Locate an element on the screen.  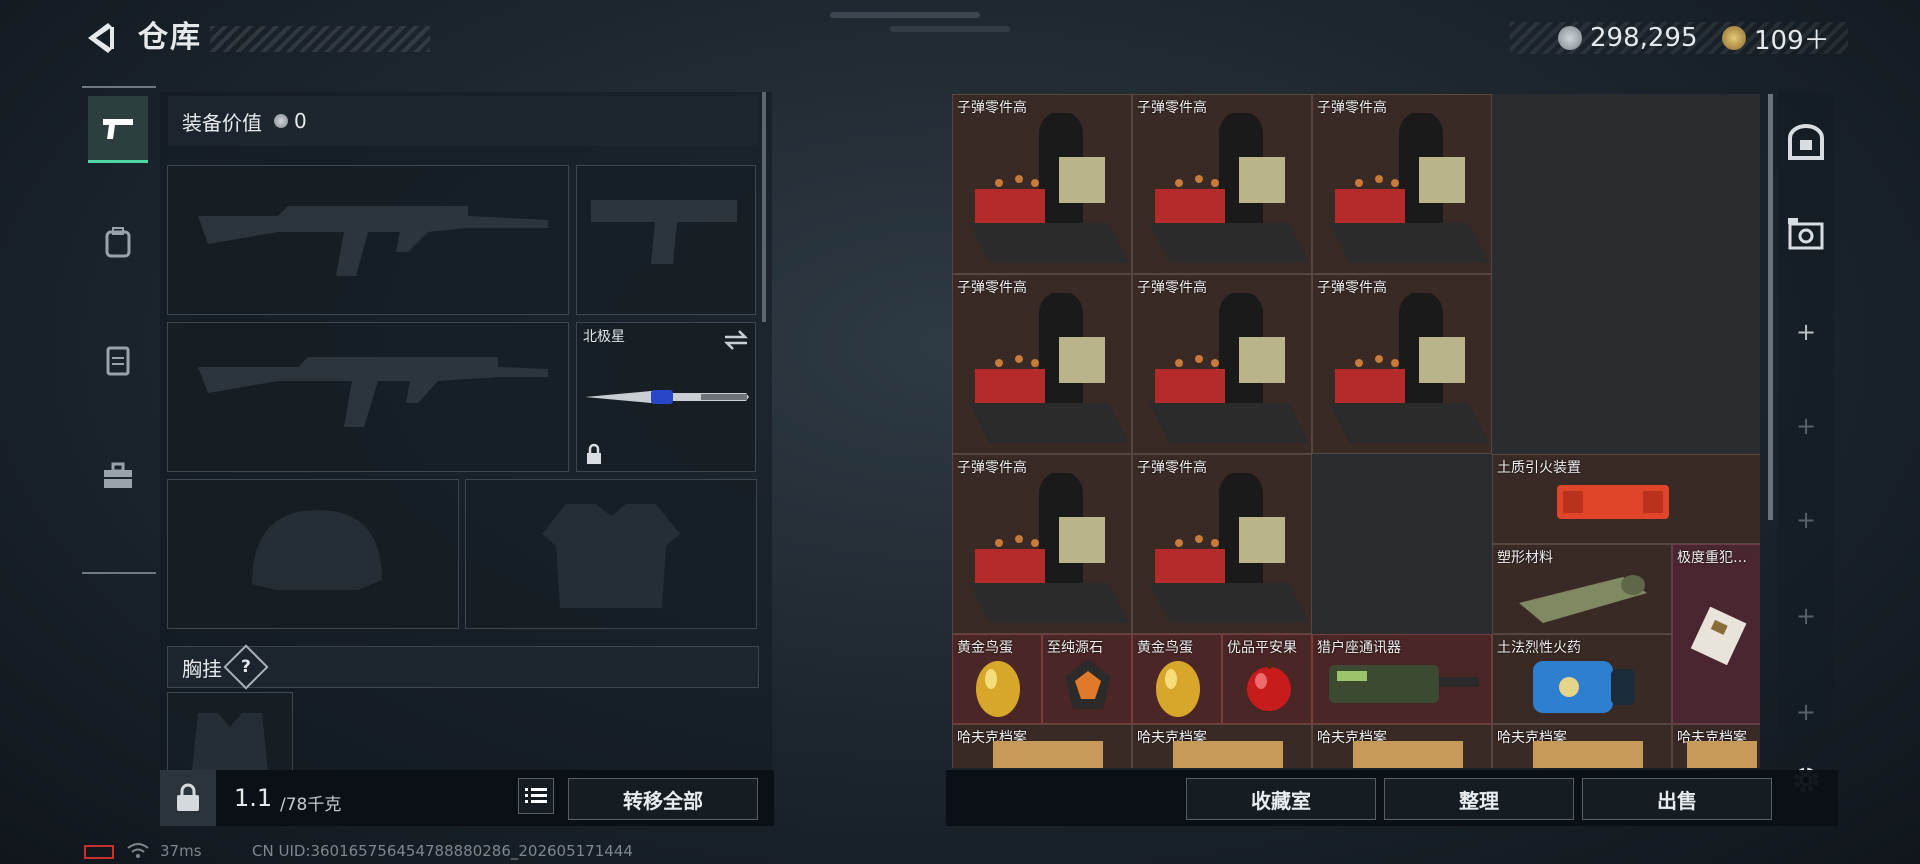
list-icon is located at coordinates (536, 795).